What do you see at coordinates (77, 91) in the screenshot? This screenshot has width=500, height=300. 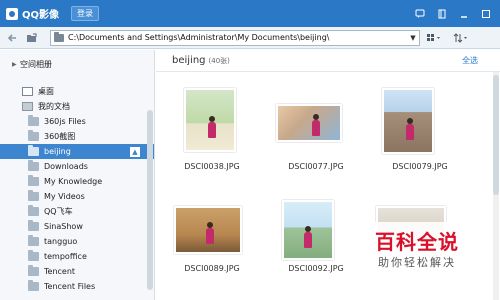 I see `sidebar-item-desktop: 桌面` at bounding box center [77, 91].